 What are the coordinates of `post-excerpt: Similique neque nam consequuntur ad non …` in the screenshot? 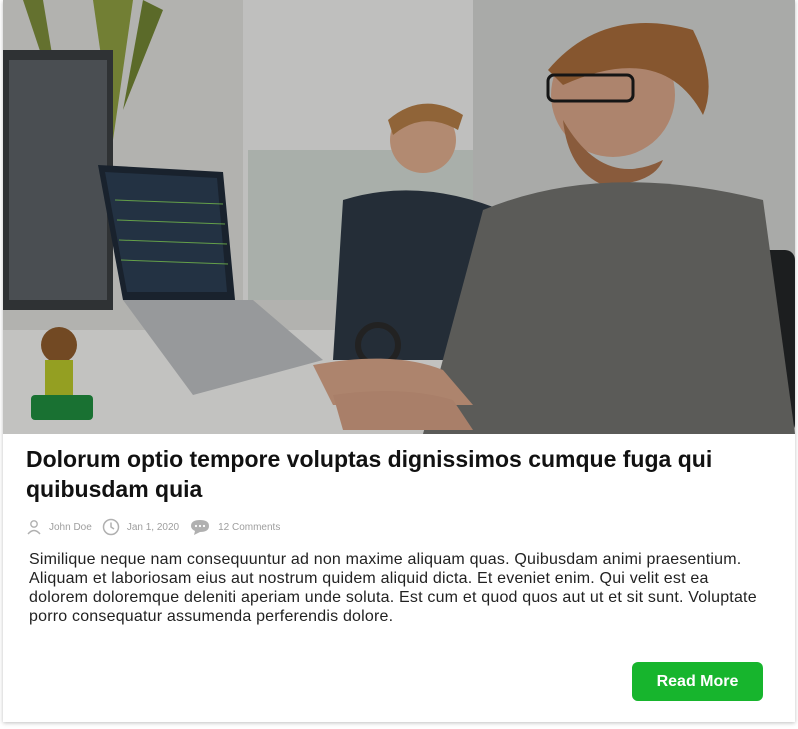 It's located at (393, 588).